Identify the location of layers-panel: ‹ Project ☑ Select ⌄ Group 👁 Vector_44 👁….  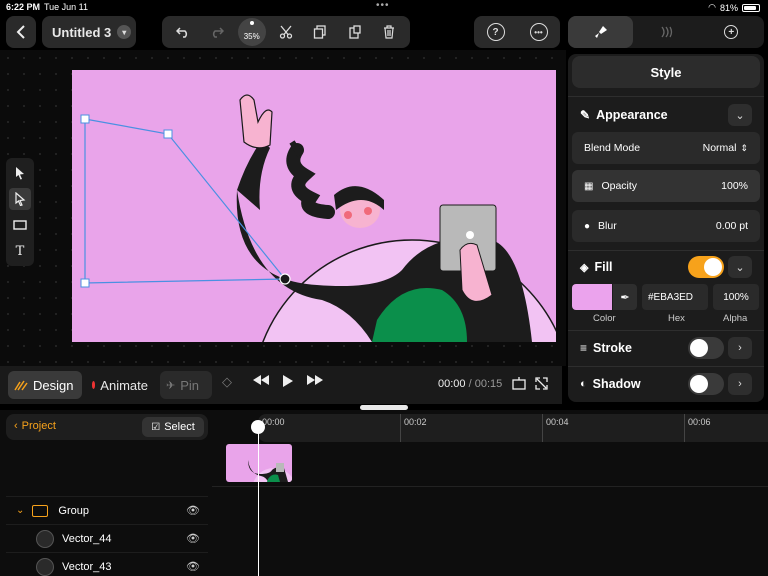
(107, 495).